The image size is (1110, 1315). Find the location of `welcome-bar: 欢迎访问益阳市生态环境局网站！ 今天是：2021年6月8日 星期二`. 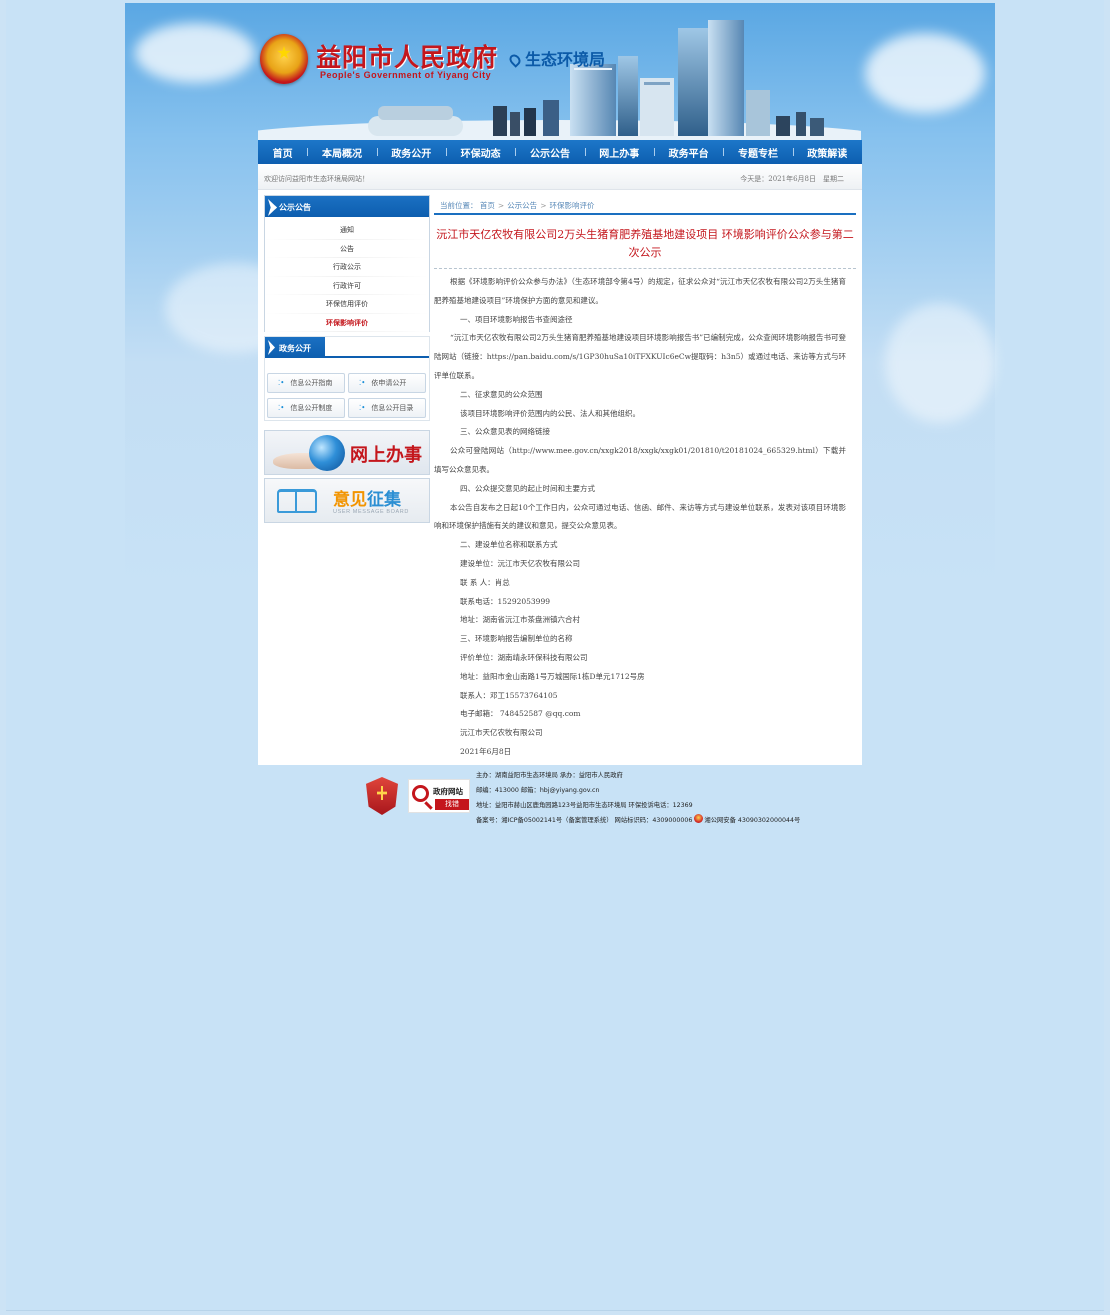

welcome-bar: 欢迎访问益阳市生态环境局网站！ 今天是：2021年6月8日 星期二 is located at coordinates (560, 177).